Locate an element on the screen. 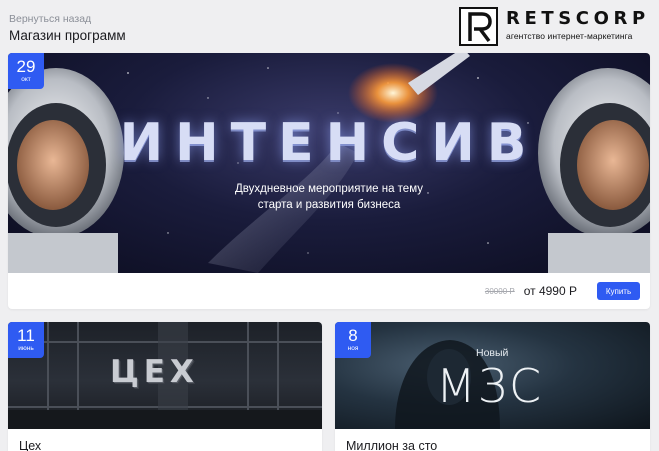  logo-mark: R is located at coordinates (478, 26).